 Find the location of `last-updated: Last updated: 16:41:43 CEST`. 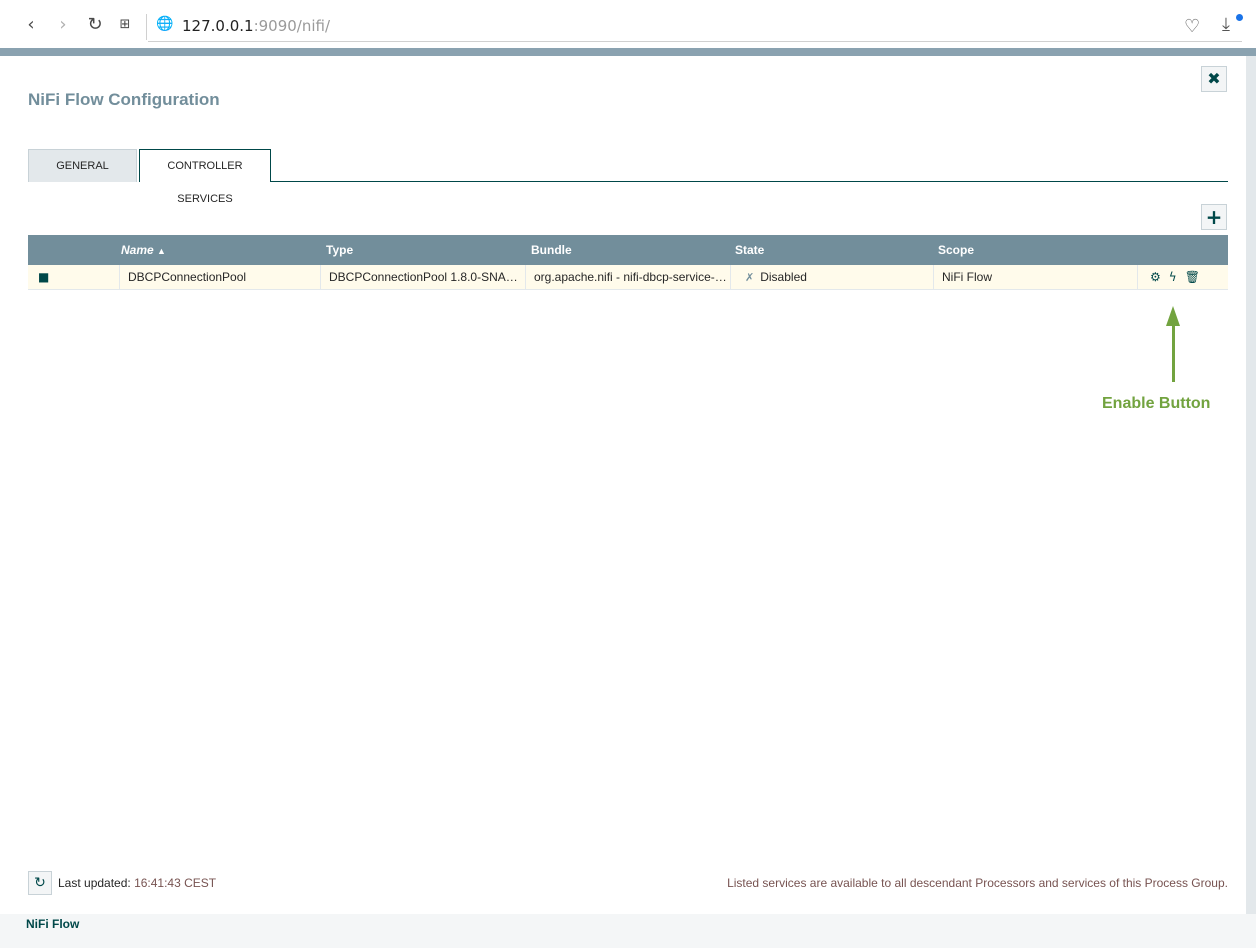

last-updated: Last updated: 16:41:43 CEST is located at coordinates (137, 883).